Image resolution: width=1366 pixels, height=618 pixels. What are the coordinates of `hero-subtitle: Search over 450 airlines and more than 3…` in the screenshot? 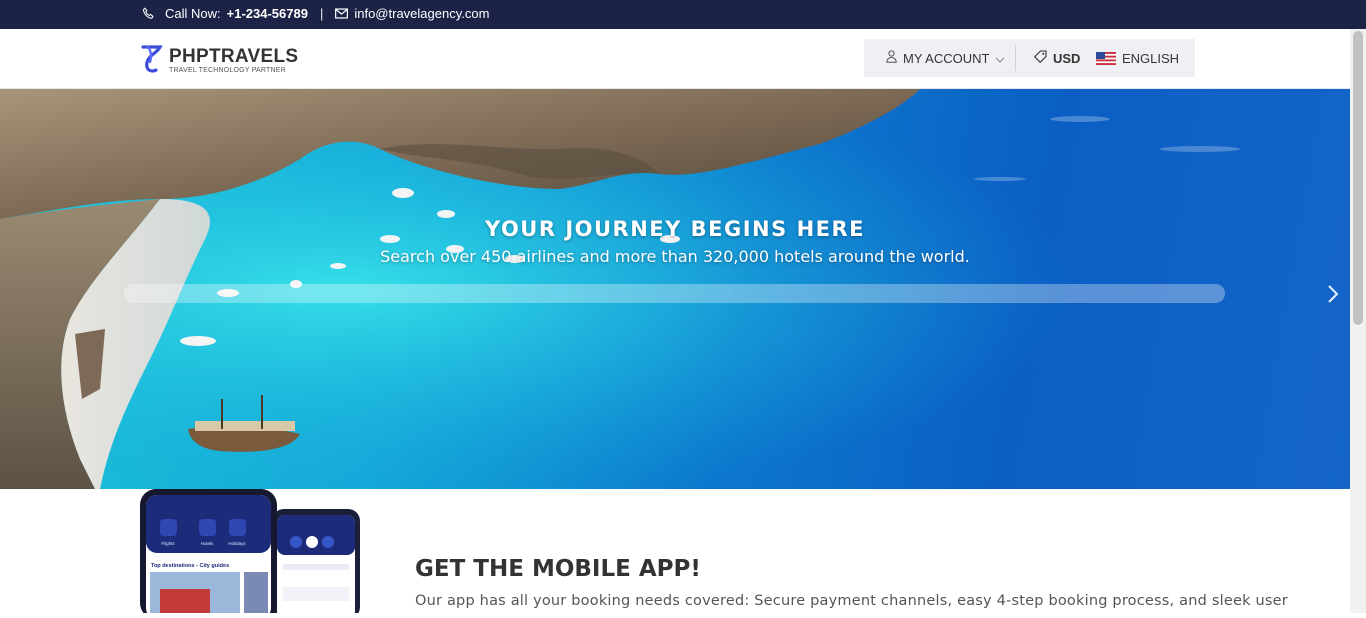 It's located at (675, 256).